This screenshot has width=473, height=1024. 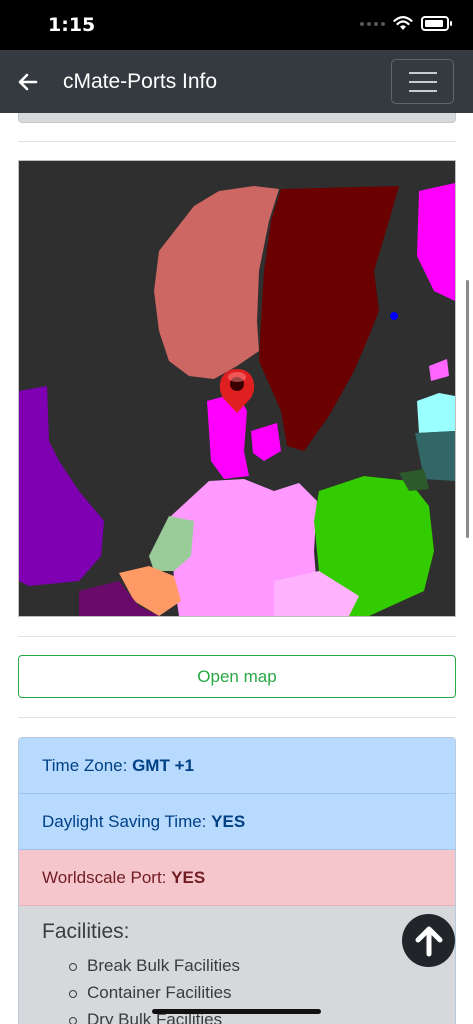 What do you see at coordinates (467, 409) in the screenshot?
I see `scrollbar` at bounding box center [467, 409].